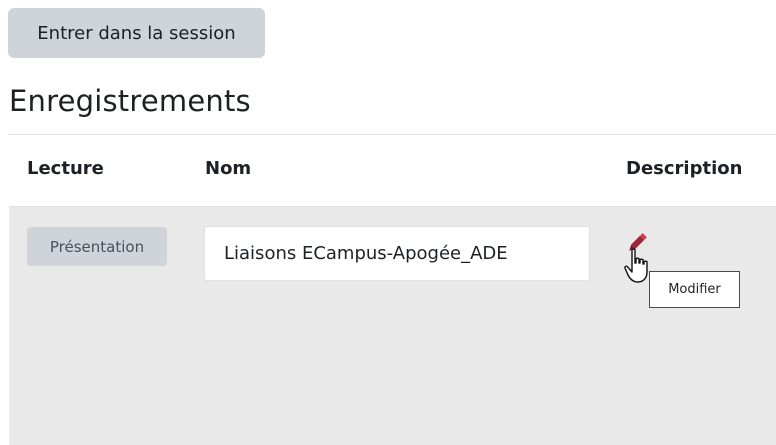  Describe the element at coordinates (392, 134) in the screenshot. I see `heading-divider` at that location.